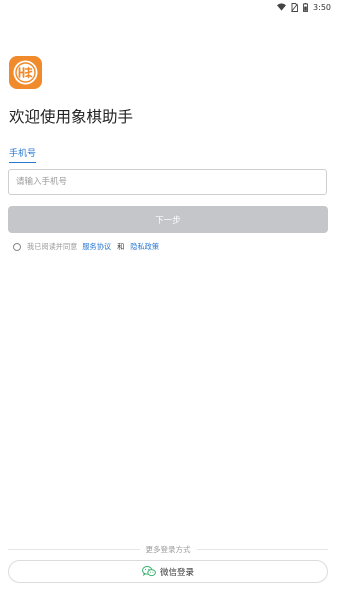 Image resolution: width=337 pixels, height=600 pixels. What do you see at coordinates (262, 549) in the screenshot?
I see `divider-line-right` at bounding box center [262, 549].